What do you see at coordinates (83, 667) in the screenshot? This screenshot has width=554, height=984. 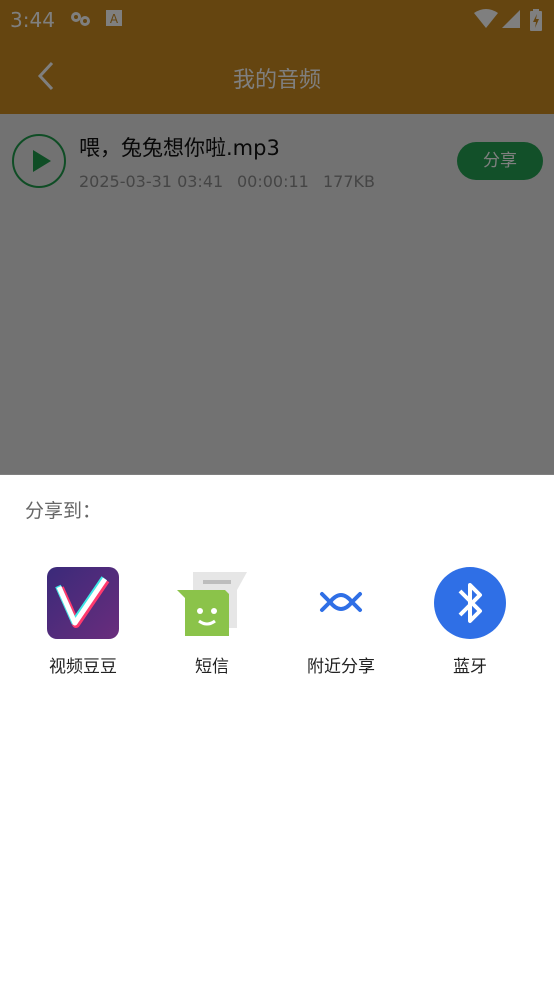 I see `share-target-label: 视频豆豆` at bounding box center [83, 667].